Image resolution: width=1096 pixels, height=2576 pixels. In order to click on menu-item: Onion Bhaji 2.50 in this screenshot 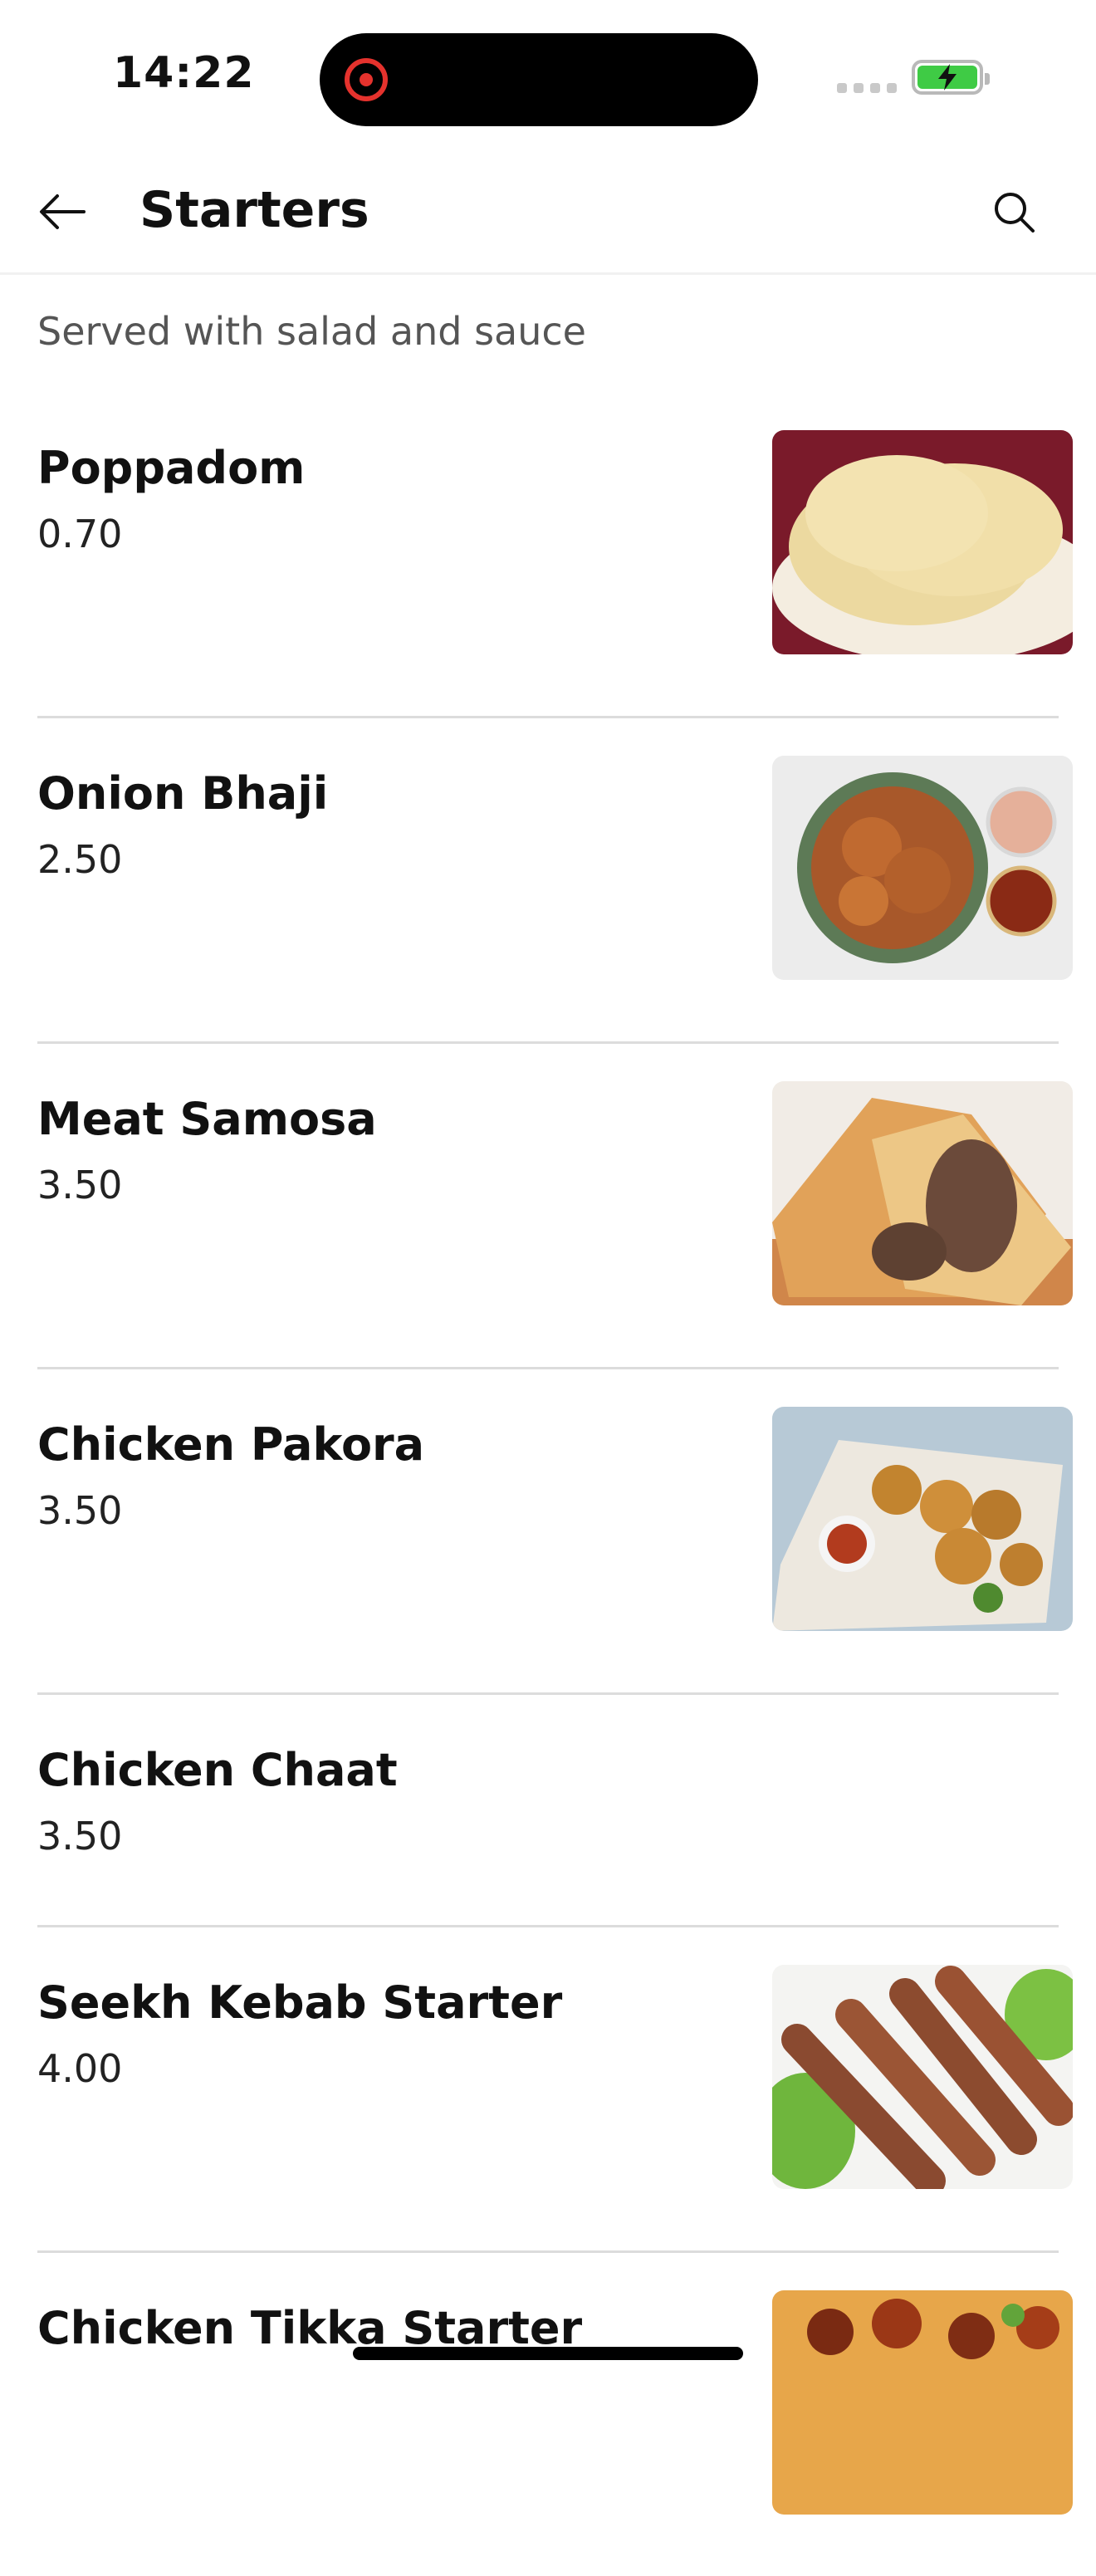, I will do `click(548, 880)`.